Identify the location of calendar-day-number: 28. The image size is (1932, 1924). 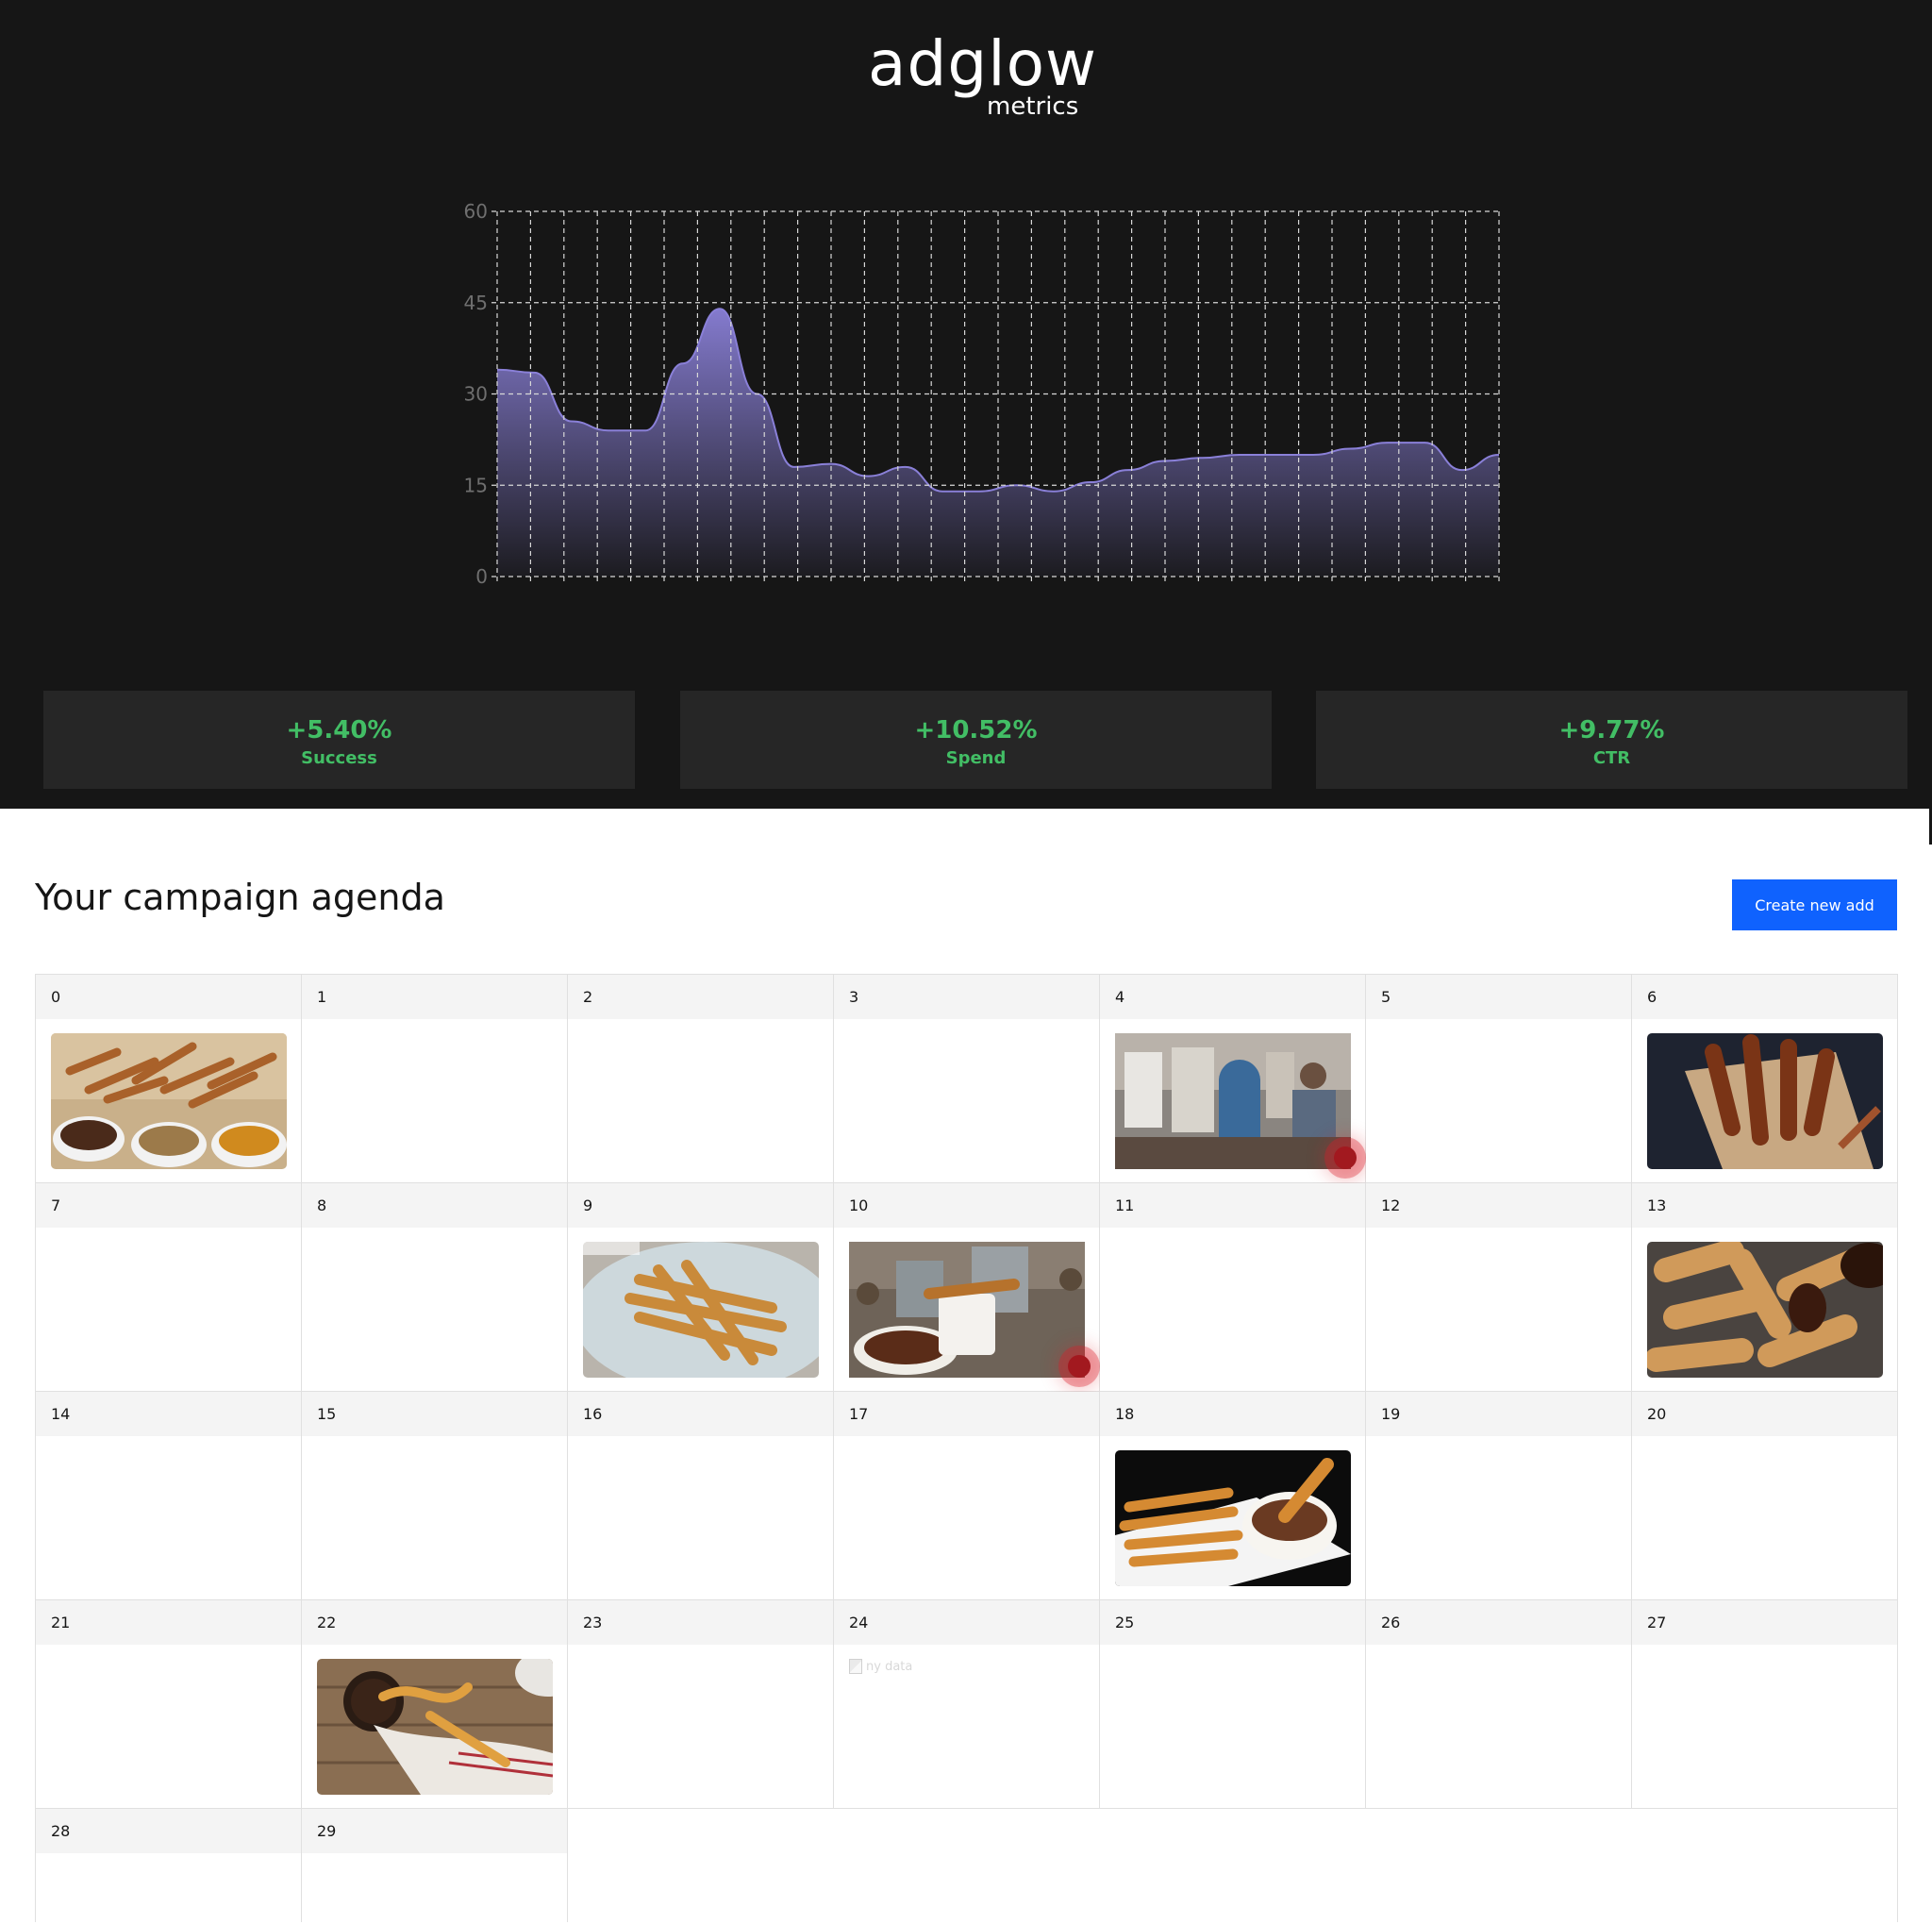
(168, 1831).